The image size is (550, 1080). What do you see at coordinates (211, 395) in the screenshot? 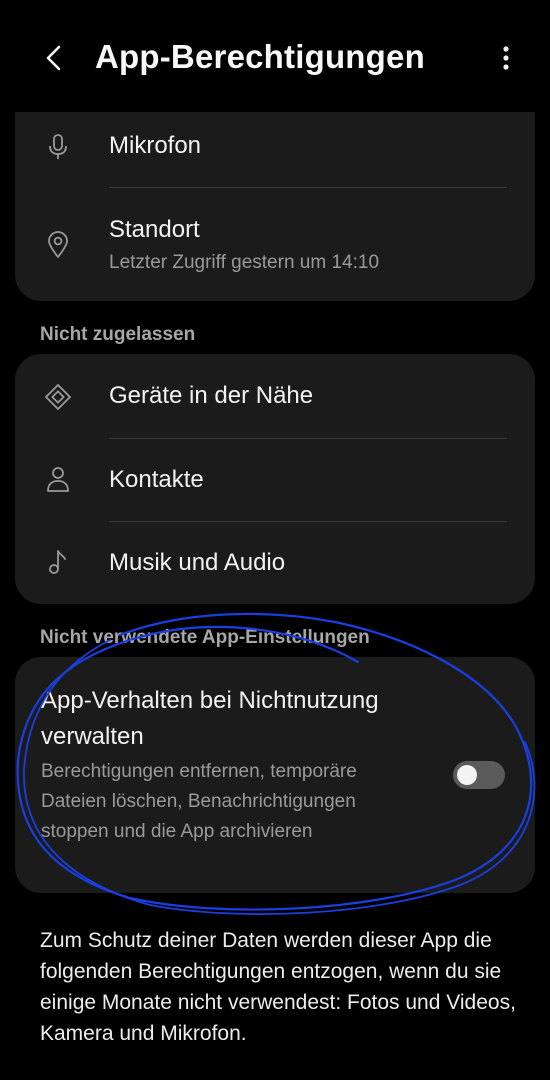
I see `permission-label: Geräte in der Nähe` at bounding box center [211, 395].